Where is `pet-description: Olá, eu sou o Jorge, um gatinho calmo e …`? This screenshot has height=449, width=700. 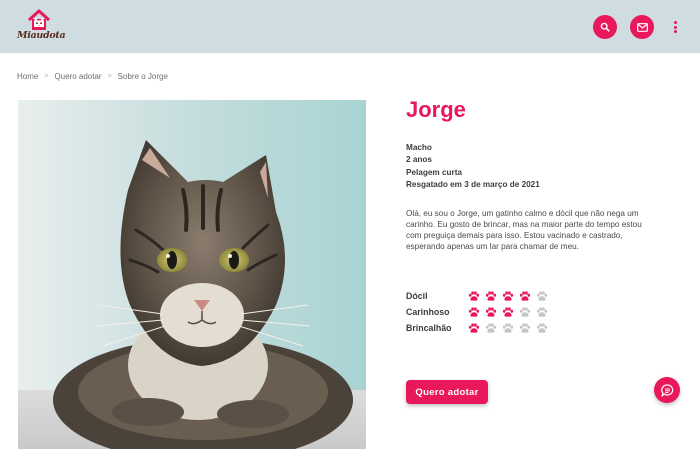
pet-description: Olá, eu sou o Jorge, um gatinho calmo e … is located at coordinates (524, 230).